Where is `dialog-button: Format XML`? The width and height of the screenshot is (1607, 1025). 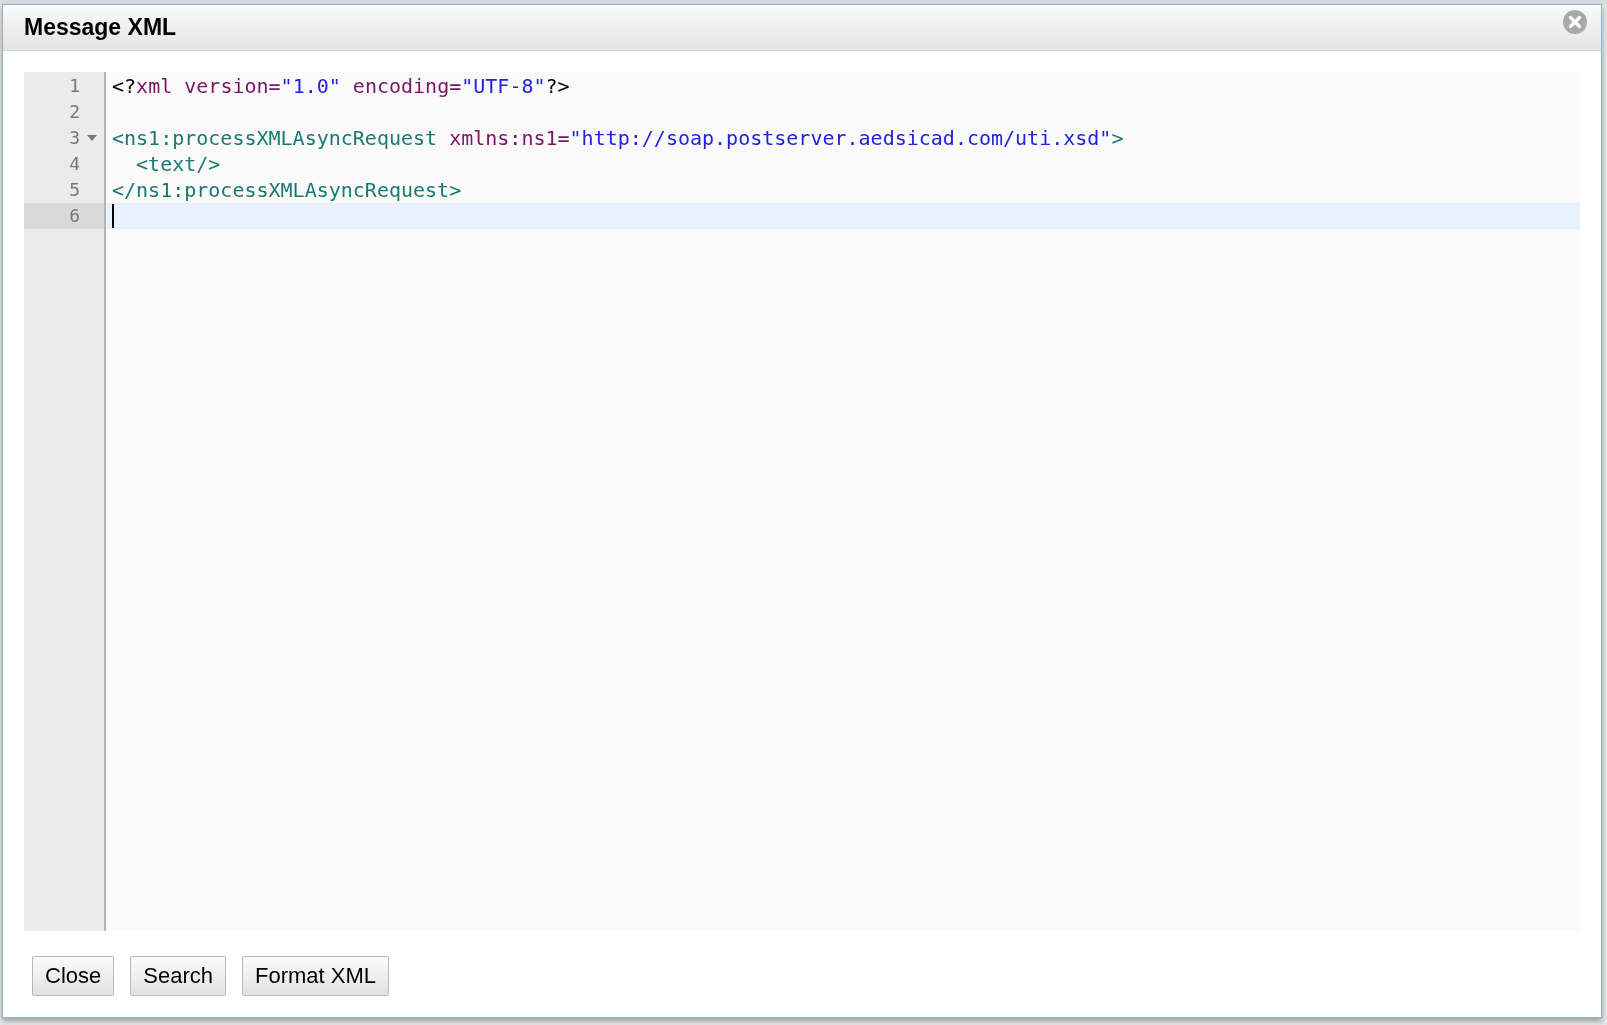 dialog-button: Format XML is located at coordinates (315, 976).